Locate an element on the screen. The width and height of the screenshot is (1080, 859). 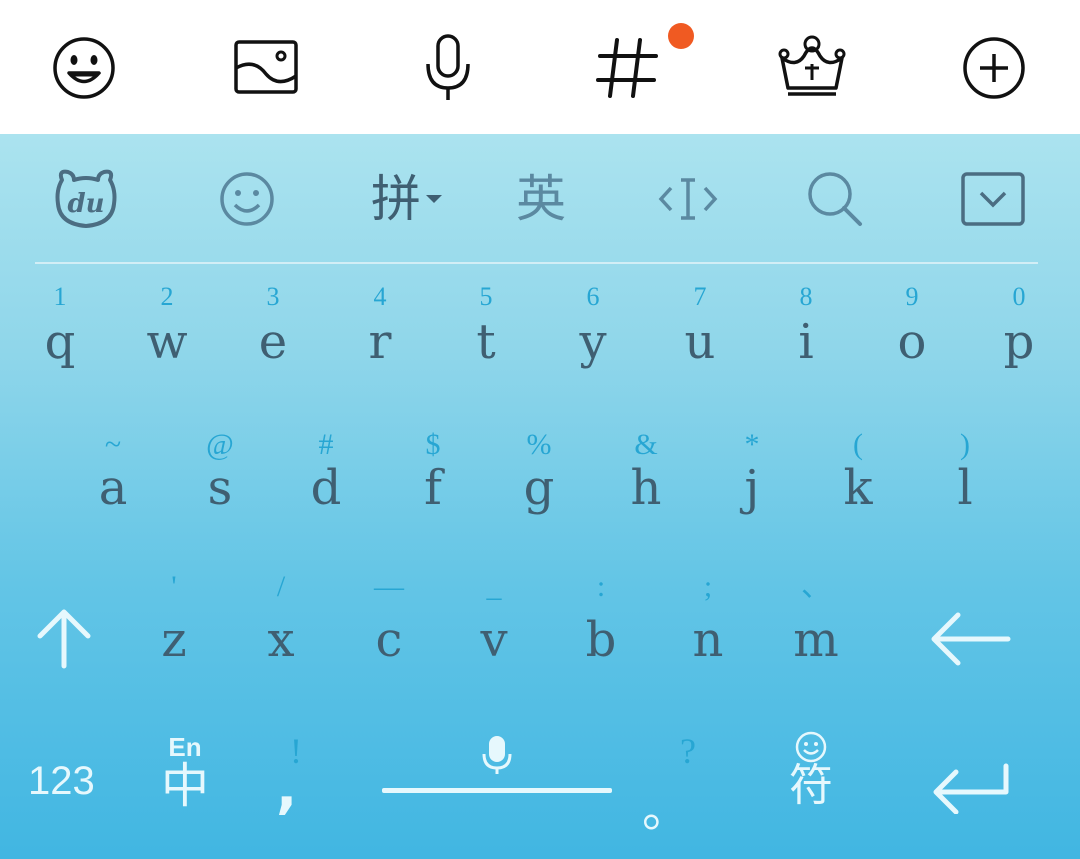
key-hint: 8 is located at coordinates (806, 296).